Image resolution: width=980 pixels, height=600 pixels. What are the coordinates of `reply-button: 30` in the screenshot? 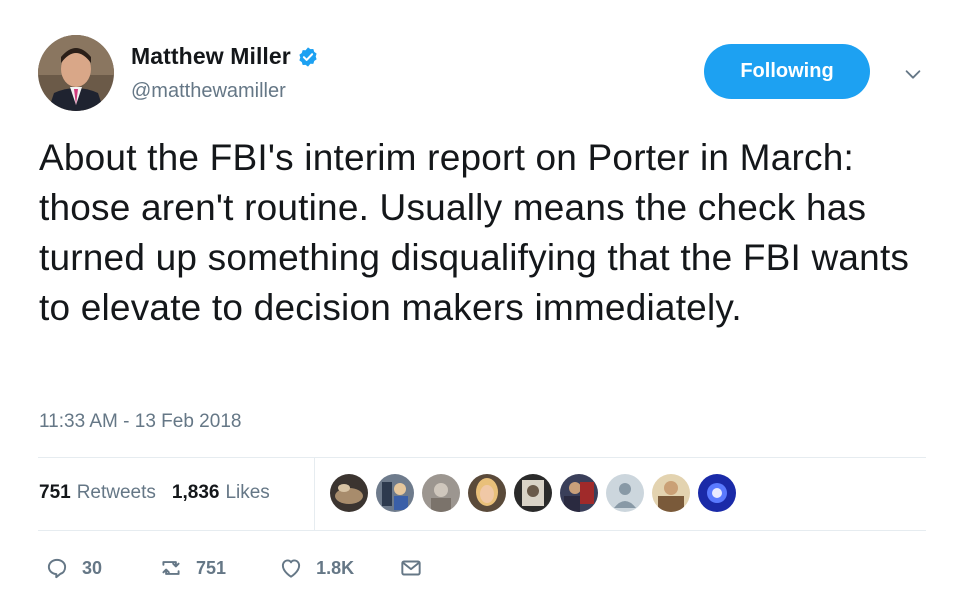 It's located at (73, 568).